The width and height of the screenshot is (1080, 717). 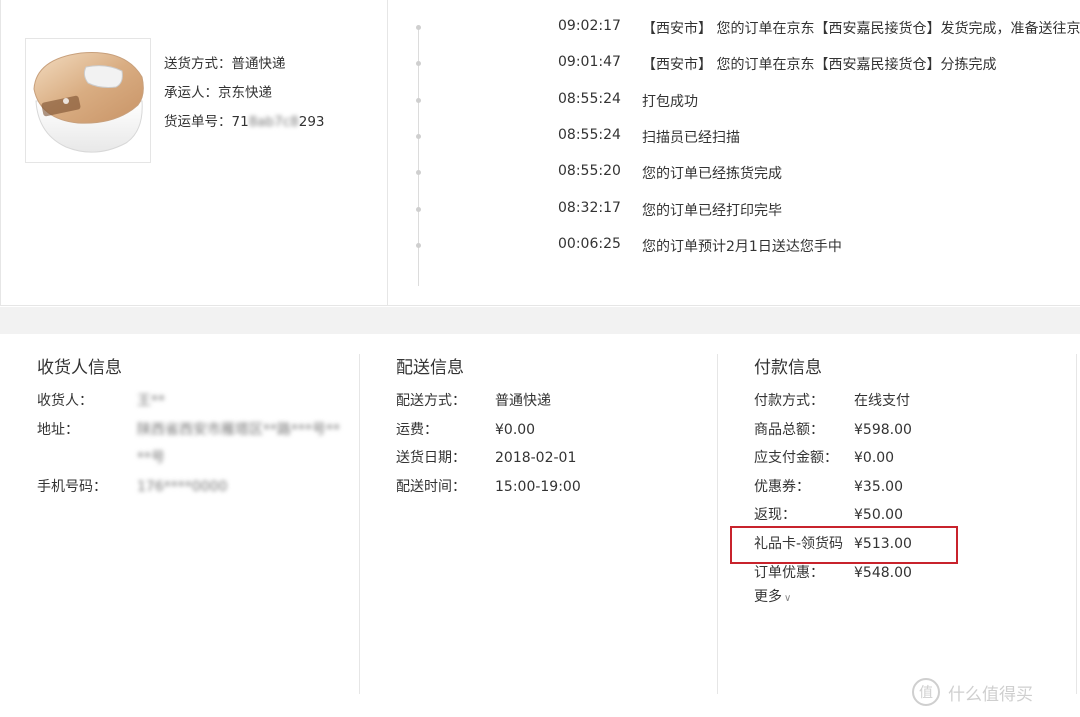 What do you see at coordinates (488, 490) in the screenshot?
I see `delivery-time-row: 配送时间： 15:00-19:00` at bounding box center [488, 490].